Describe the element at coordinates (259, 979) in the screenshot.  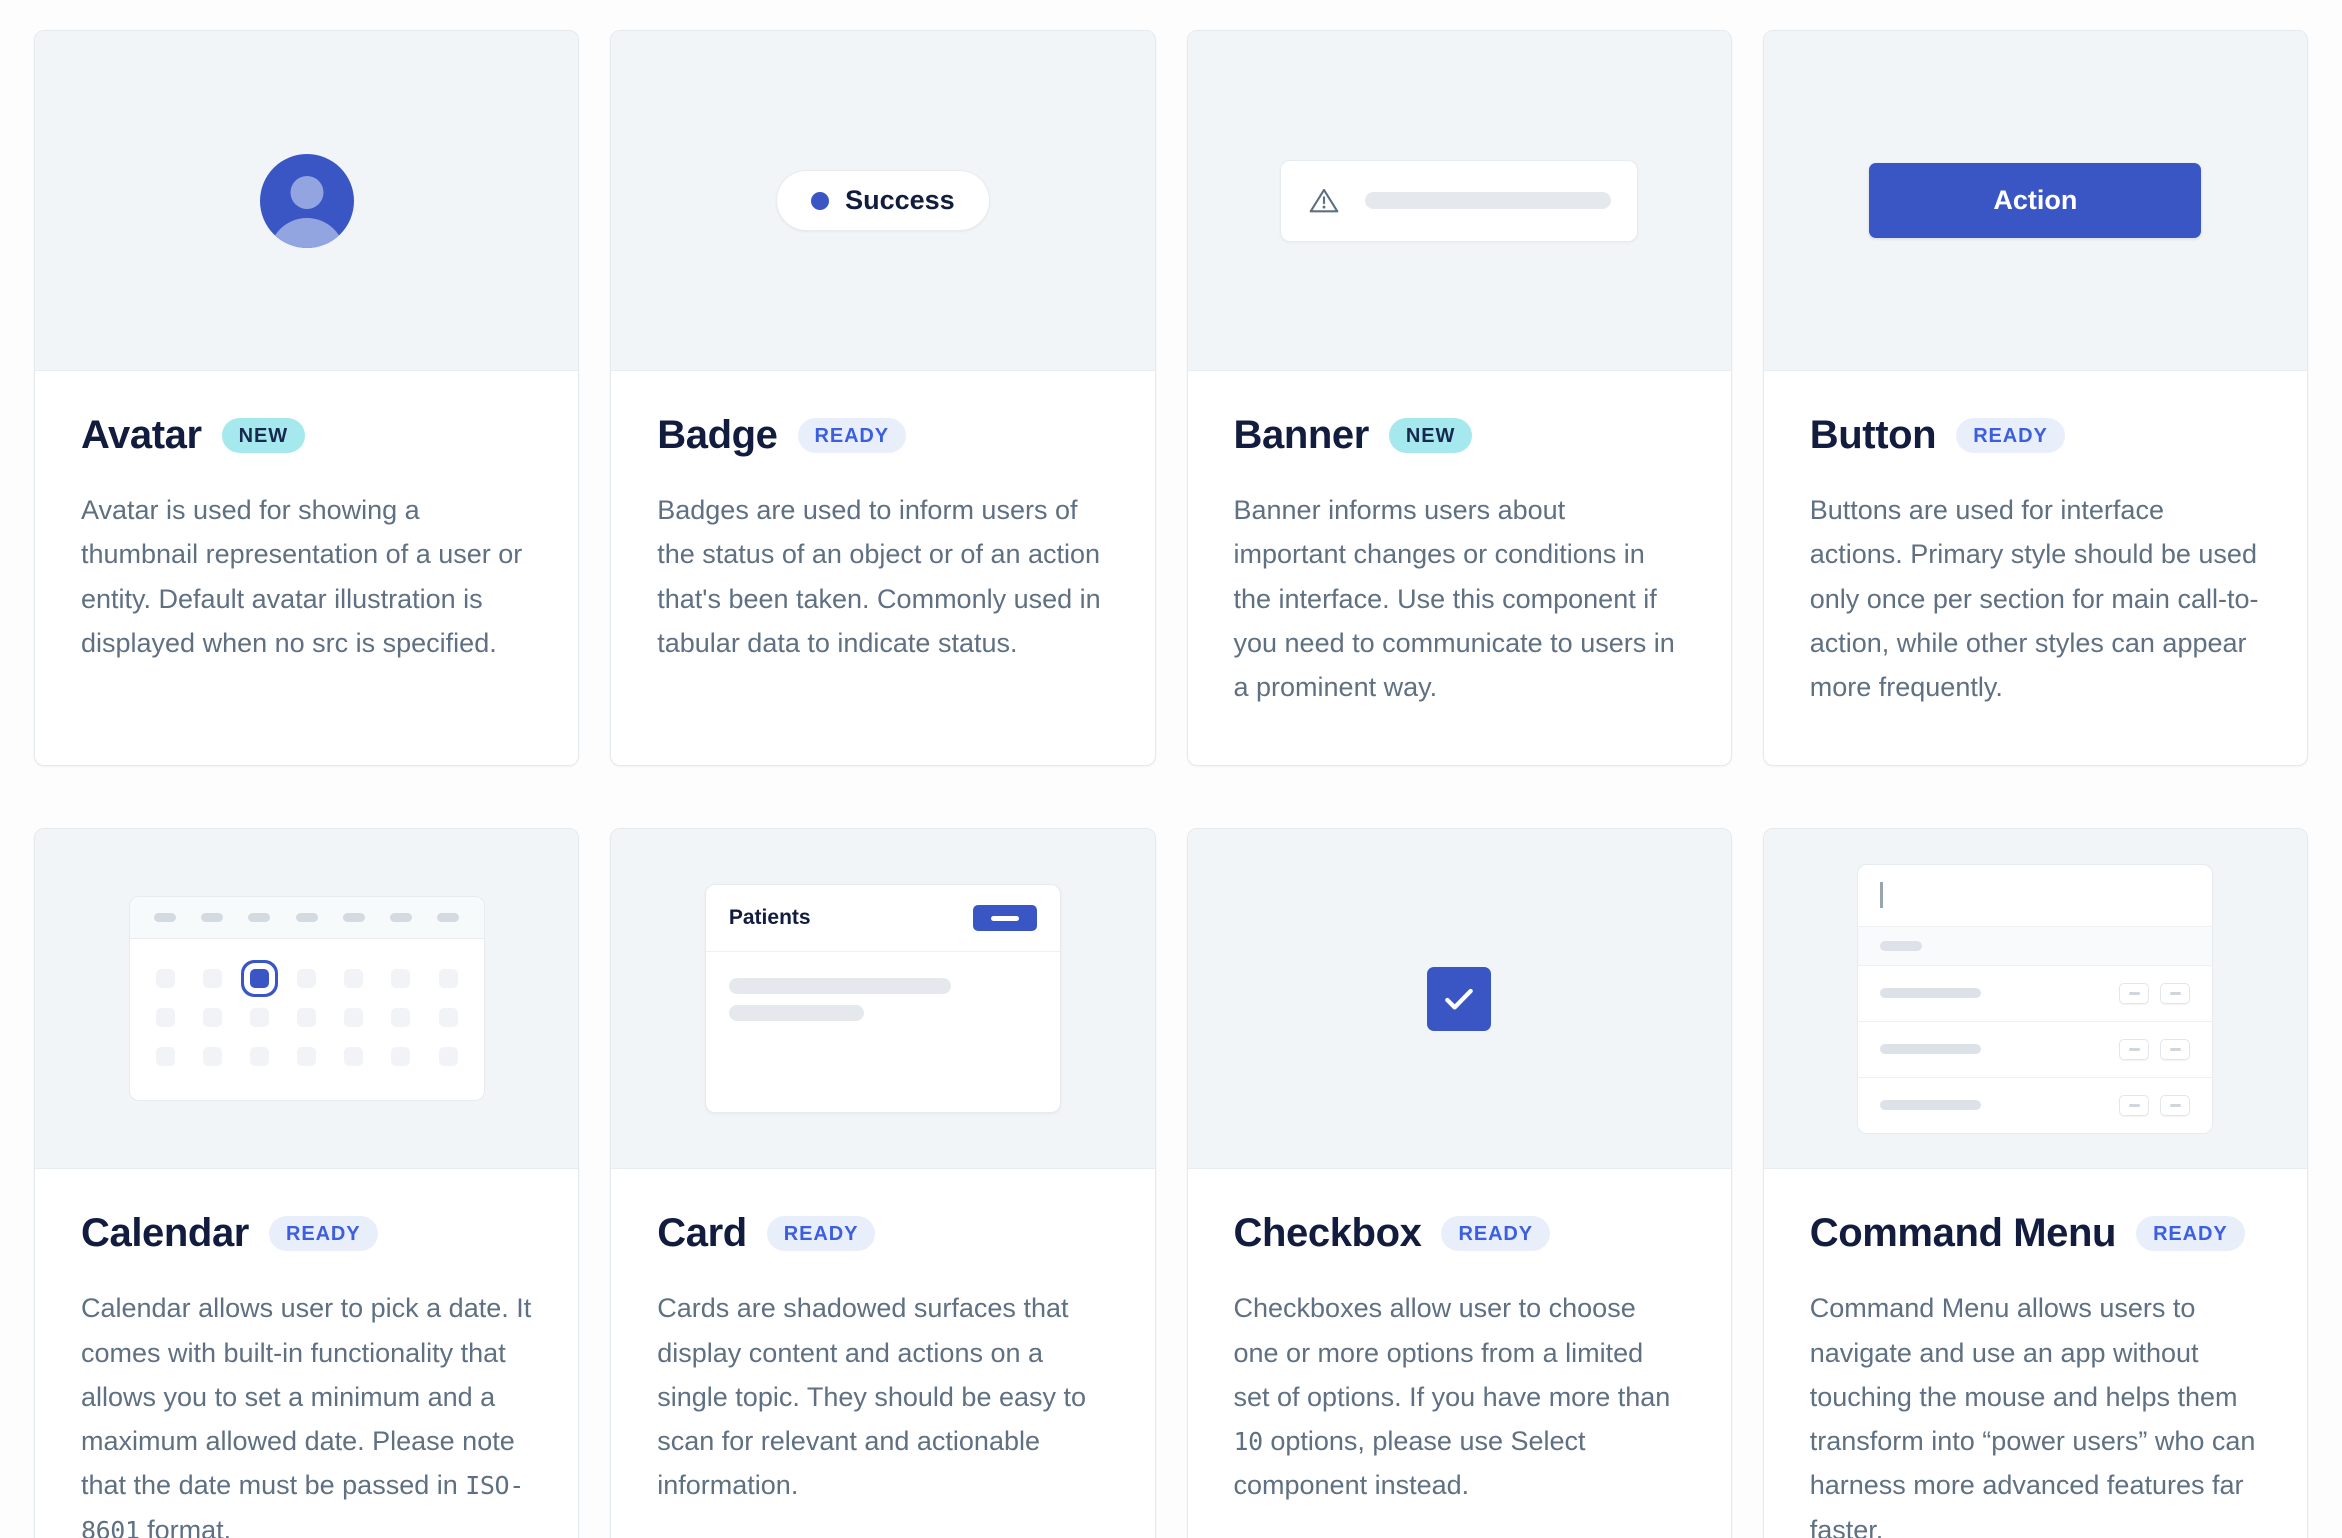
I see `calendar-day-selected` at that location.